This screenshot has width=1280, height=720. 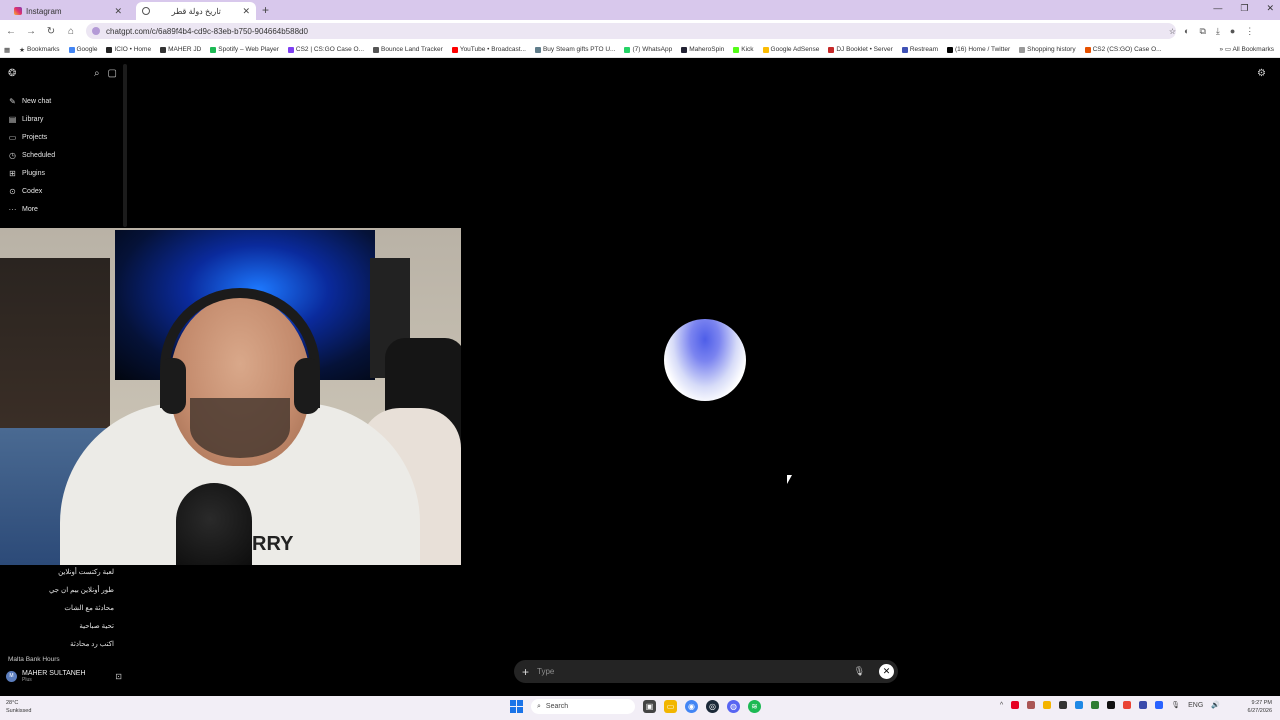 What do you see at coordinates (59, 627) in the screenshot?
I see `history-item: تحية صباحية` at bounding box center [59, 627].